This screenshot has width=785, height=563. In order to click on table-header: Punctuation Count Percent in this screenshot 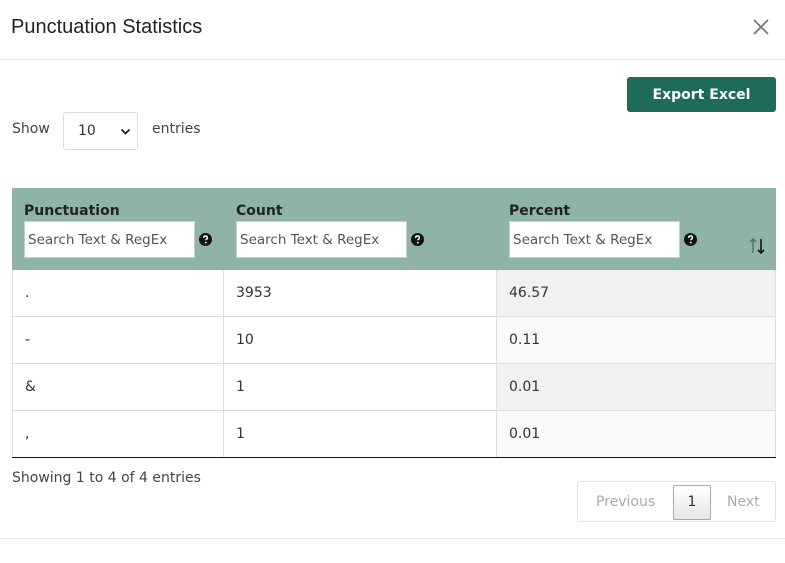, I will do `click(394, 229)`.